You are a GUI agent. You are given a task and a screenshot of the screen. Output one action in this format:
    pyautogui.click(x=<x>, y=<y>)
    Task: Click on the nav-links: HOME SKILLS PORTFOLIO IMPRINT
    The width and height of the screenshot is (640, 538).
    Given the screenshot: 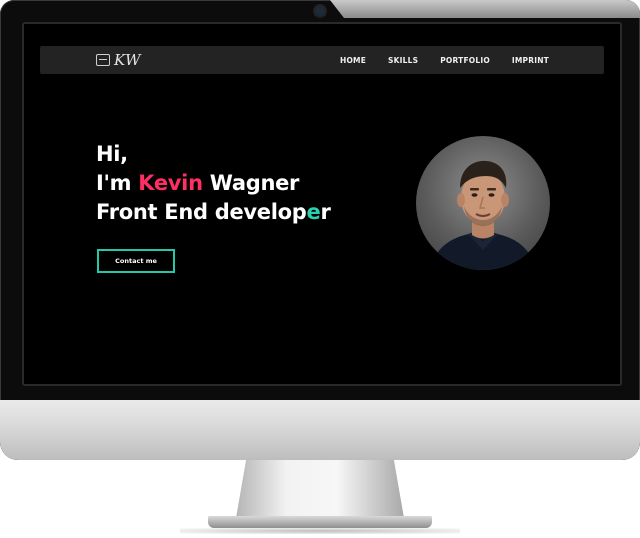 What is the action you would take?
    pyautogui.click(x=444, y=60)
    